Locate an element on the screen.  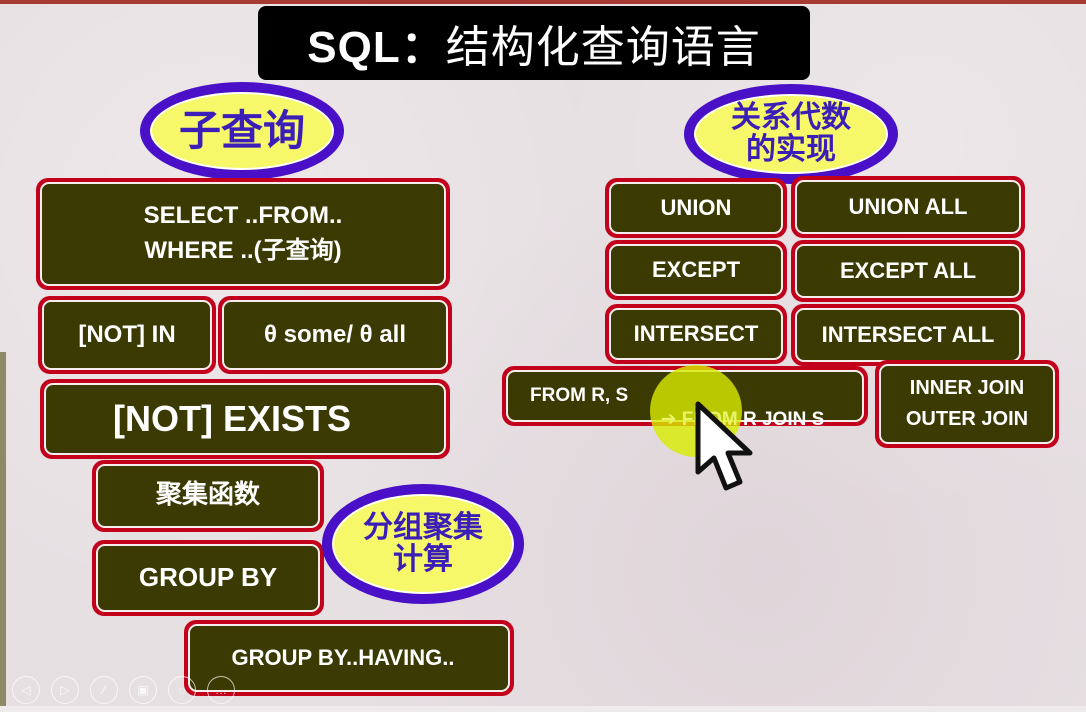
from-rs-label: FROM R, S is located at coordinates (579, 396).